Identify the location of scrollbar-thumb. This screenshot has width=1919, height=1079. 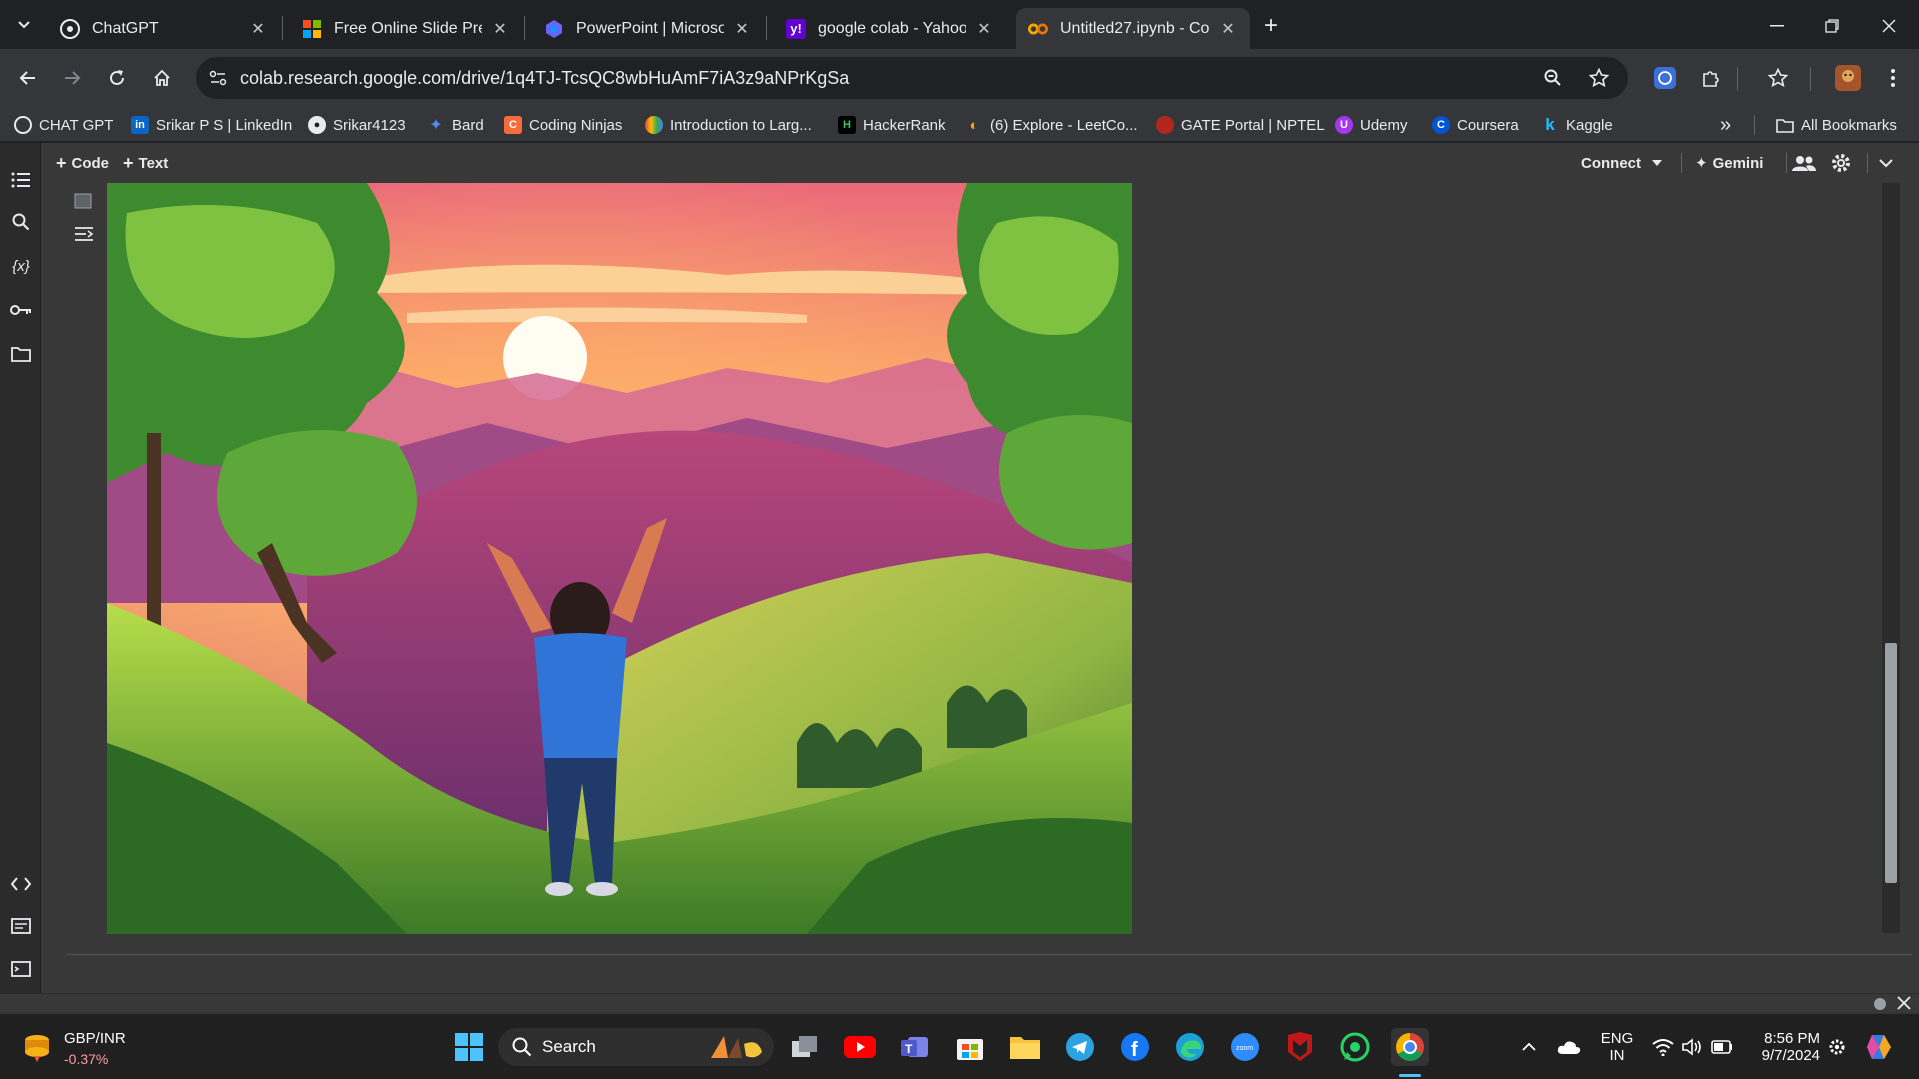
(1891, 763).